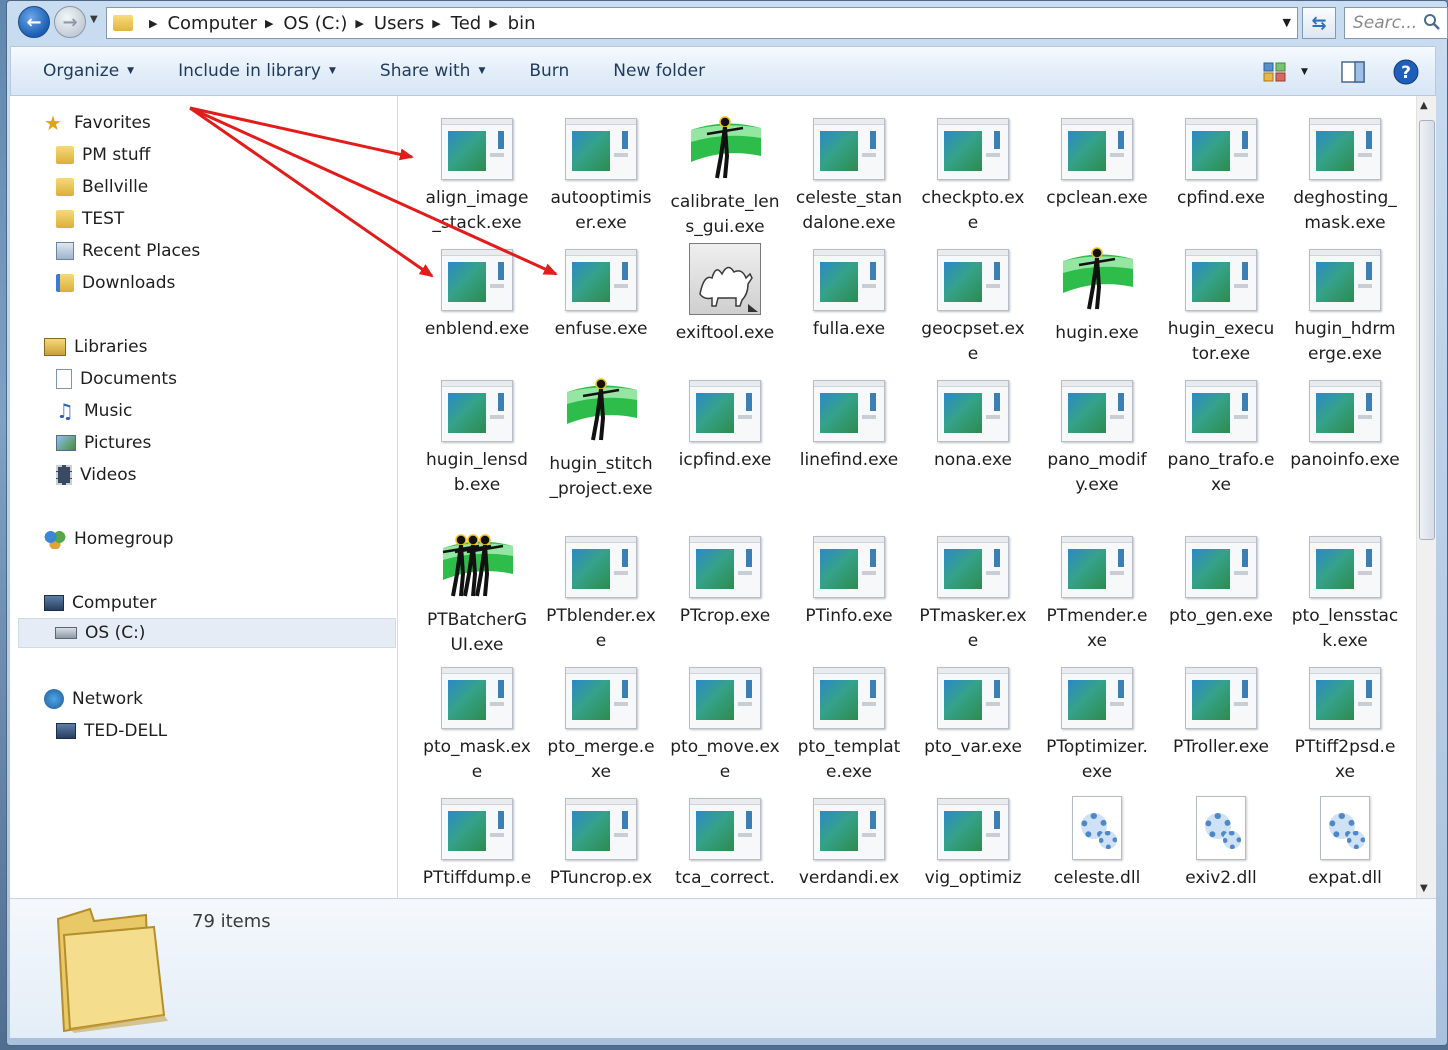 This screenshot has height=1050, width=1448. I want to click on organize-button: Organize ▼, so click(88, 71).